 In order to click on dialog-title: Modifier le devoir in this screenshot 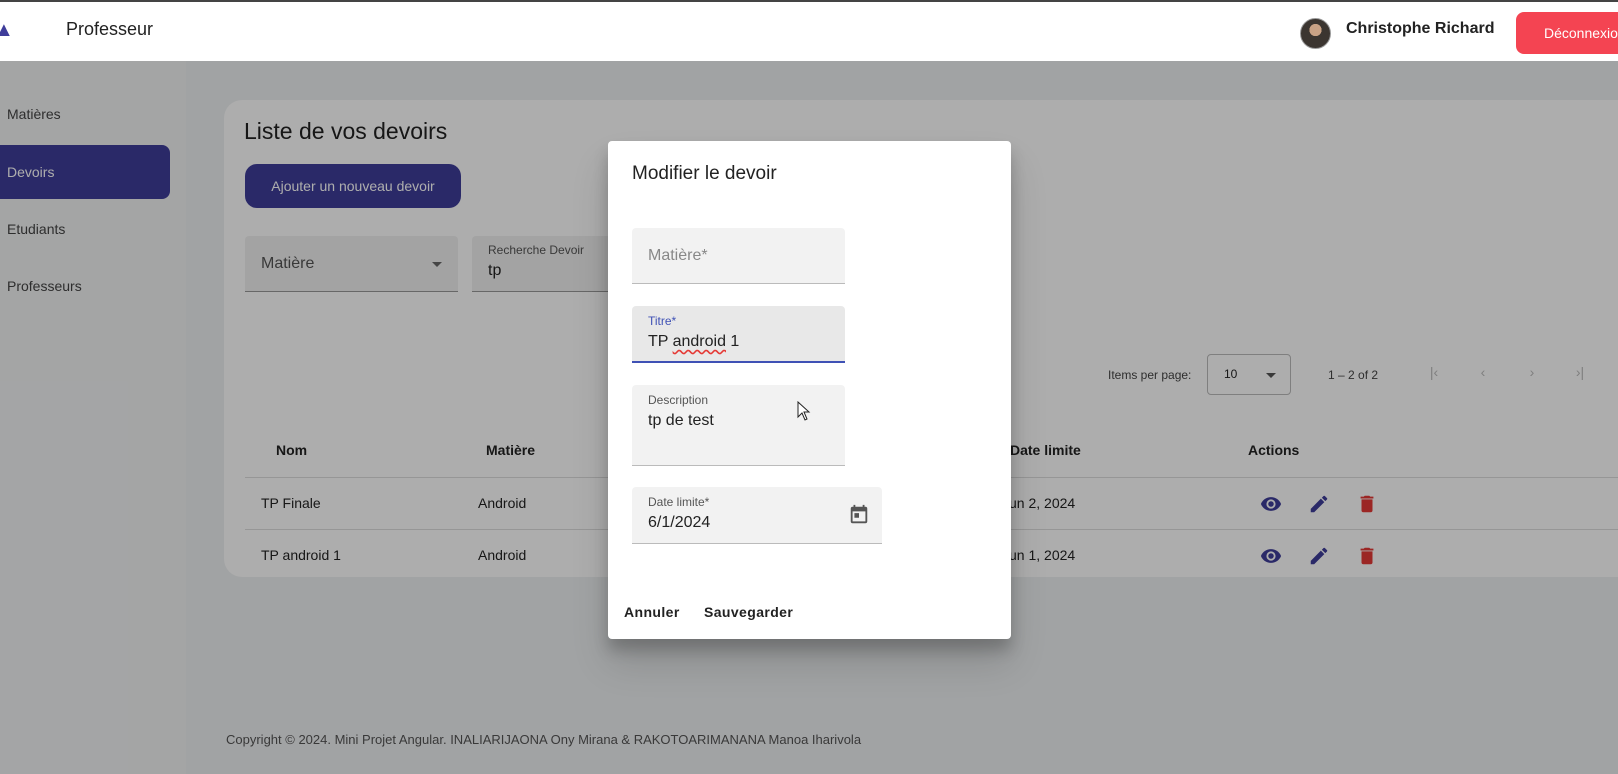, I will do `click(704, 173)`.